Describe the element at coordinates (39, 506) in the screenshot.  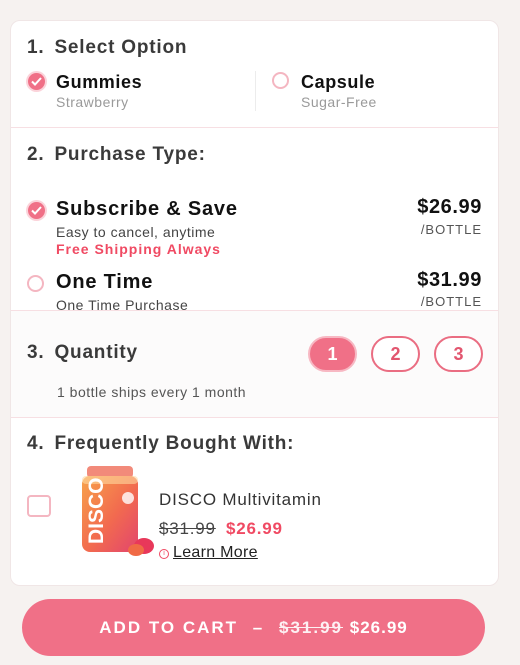
I see `add-multivitamin-checkbox` at that location.